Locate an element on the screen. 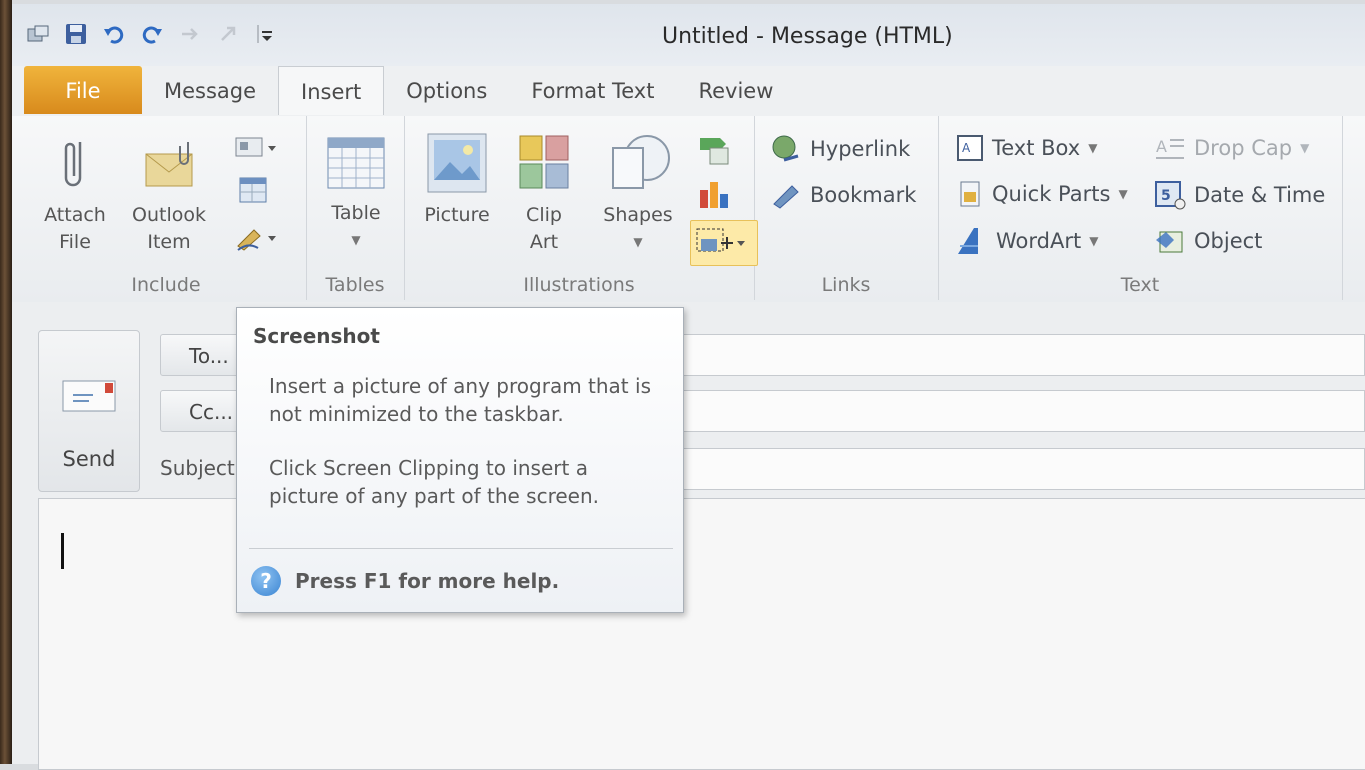 The image size is (1365, 770). tab-format-text: Format Text is located at coordinates (592, 90).